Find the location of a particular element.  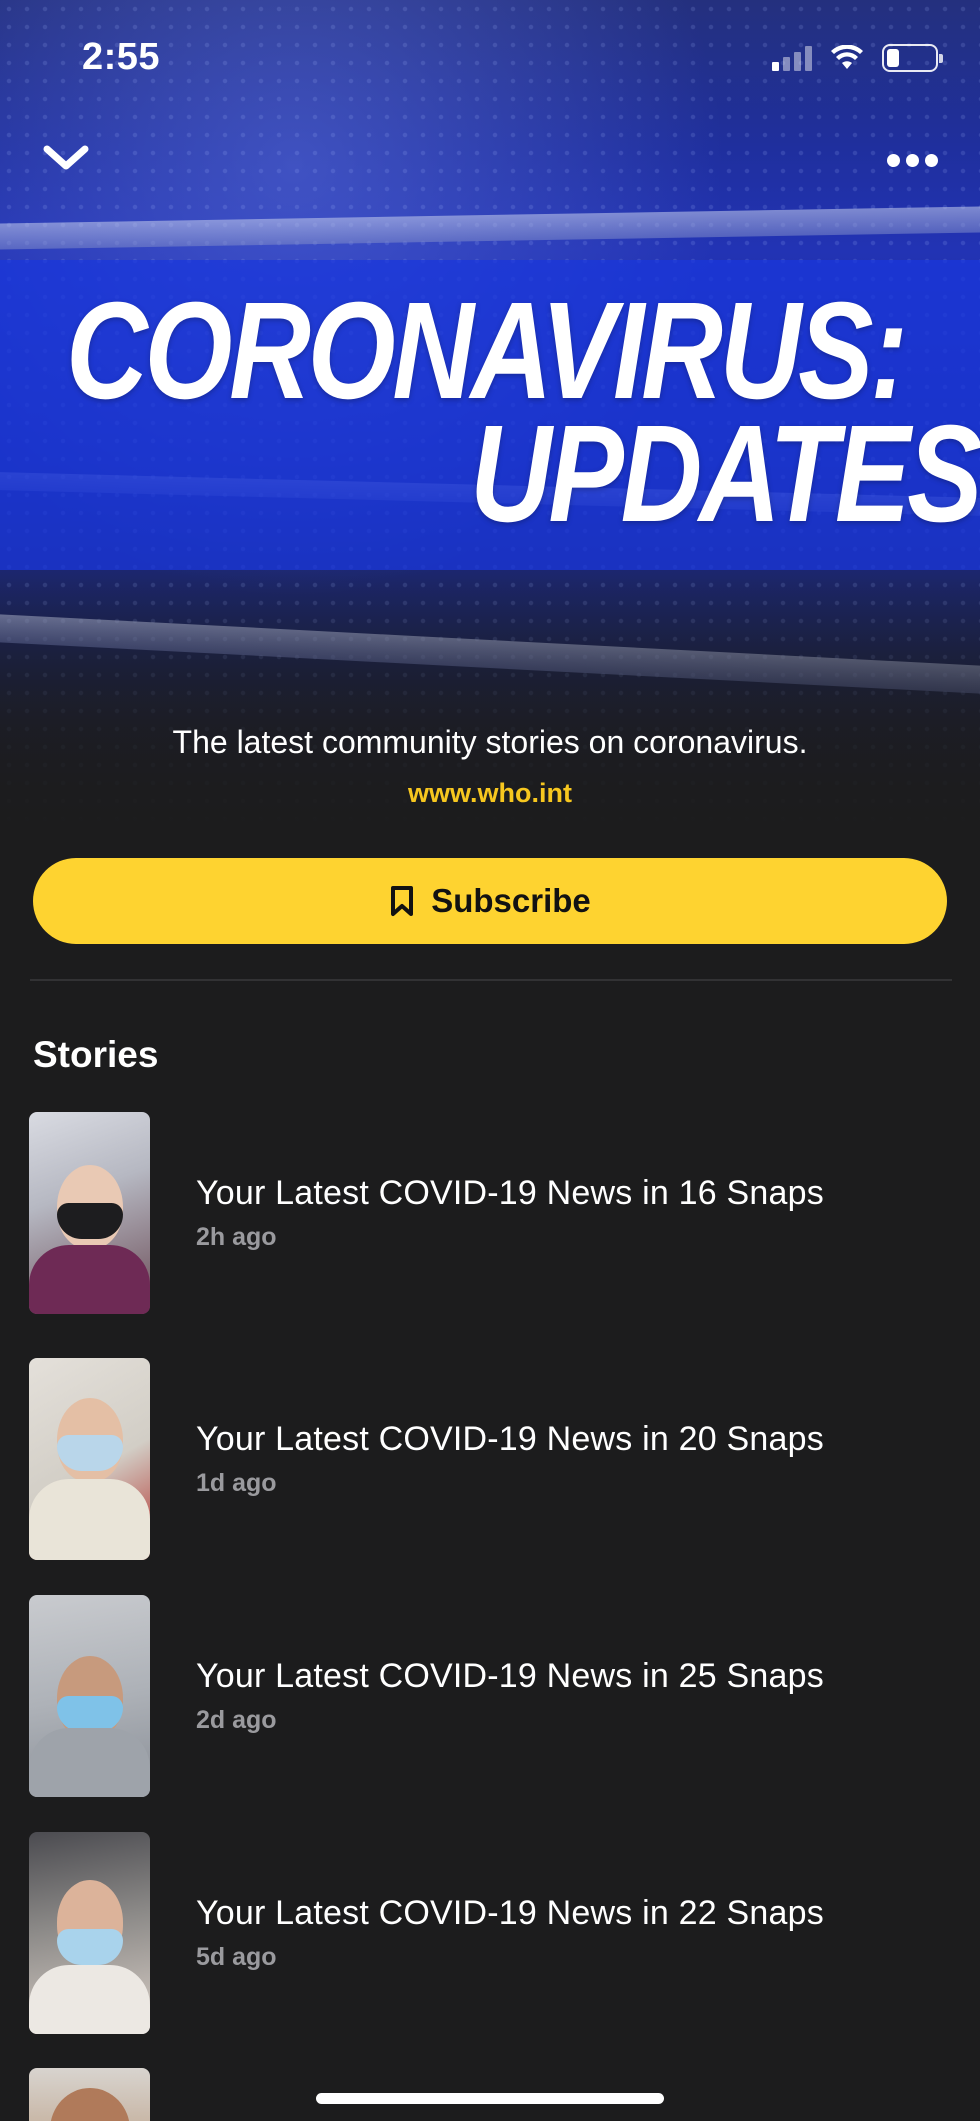

signal-icon is located at coordinates (792, 58).